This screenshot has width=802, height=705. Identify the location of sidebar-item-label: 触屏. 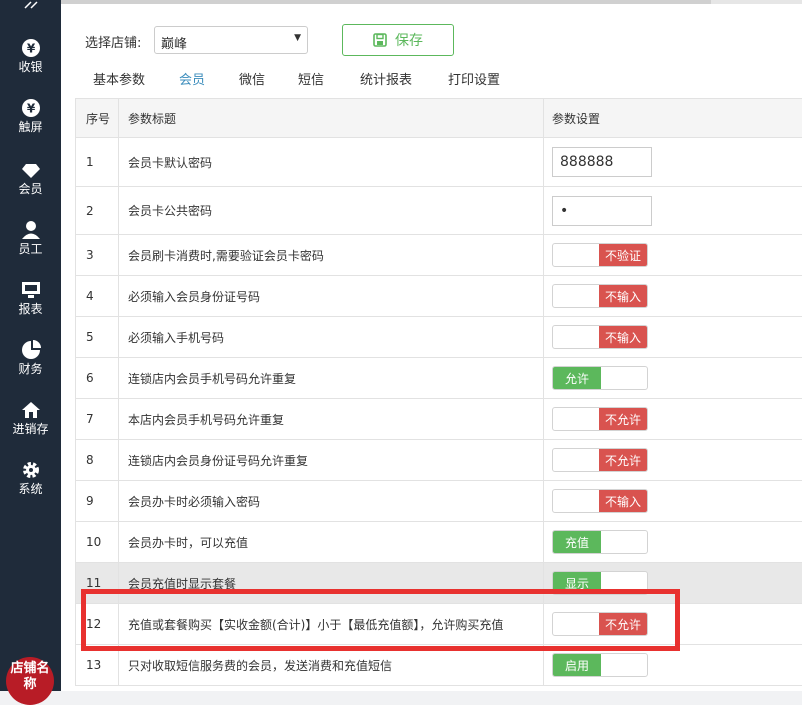
(30, 127).